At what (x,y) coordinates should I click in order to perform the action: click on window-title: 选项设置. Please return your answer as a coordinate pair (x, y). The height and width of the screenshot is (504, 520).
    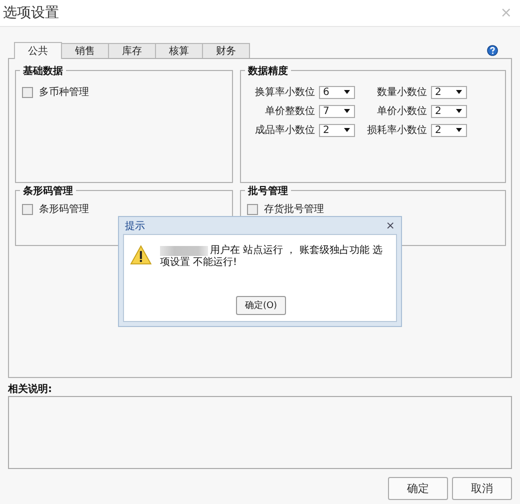
    Looking at the image, I should click on (31, 13).